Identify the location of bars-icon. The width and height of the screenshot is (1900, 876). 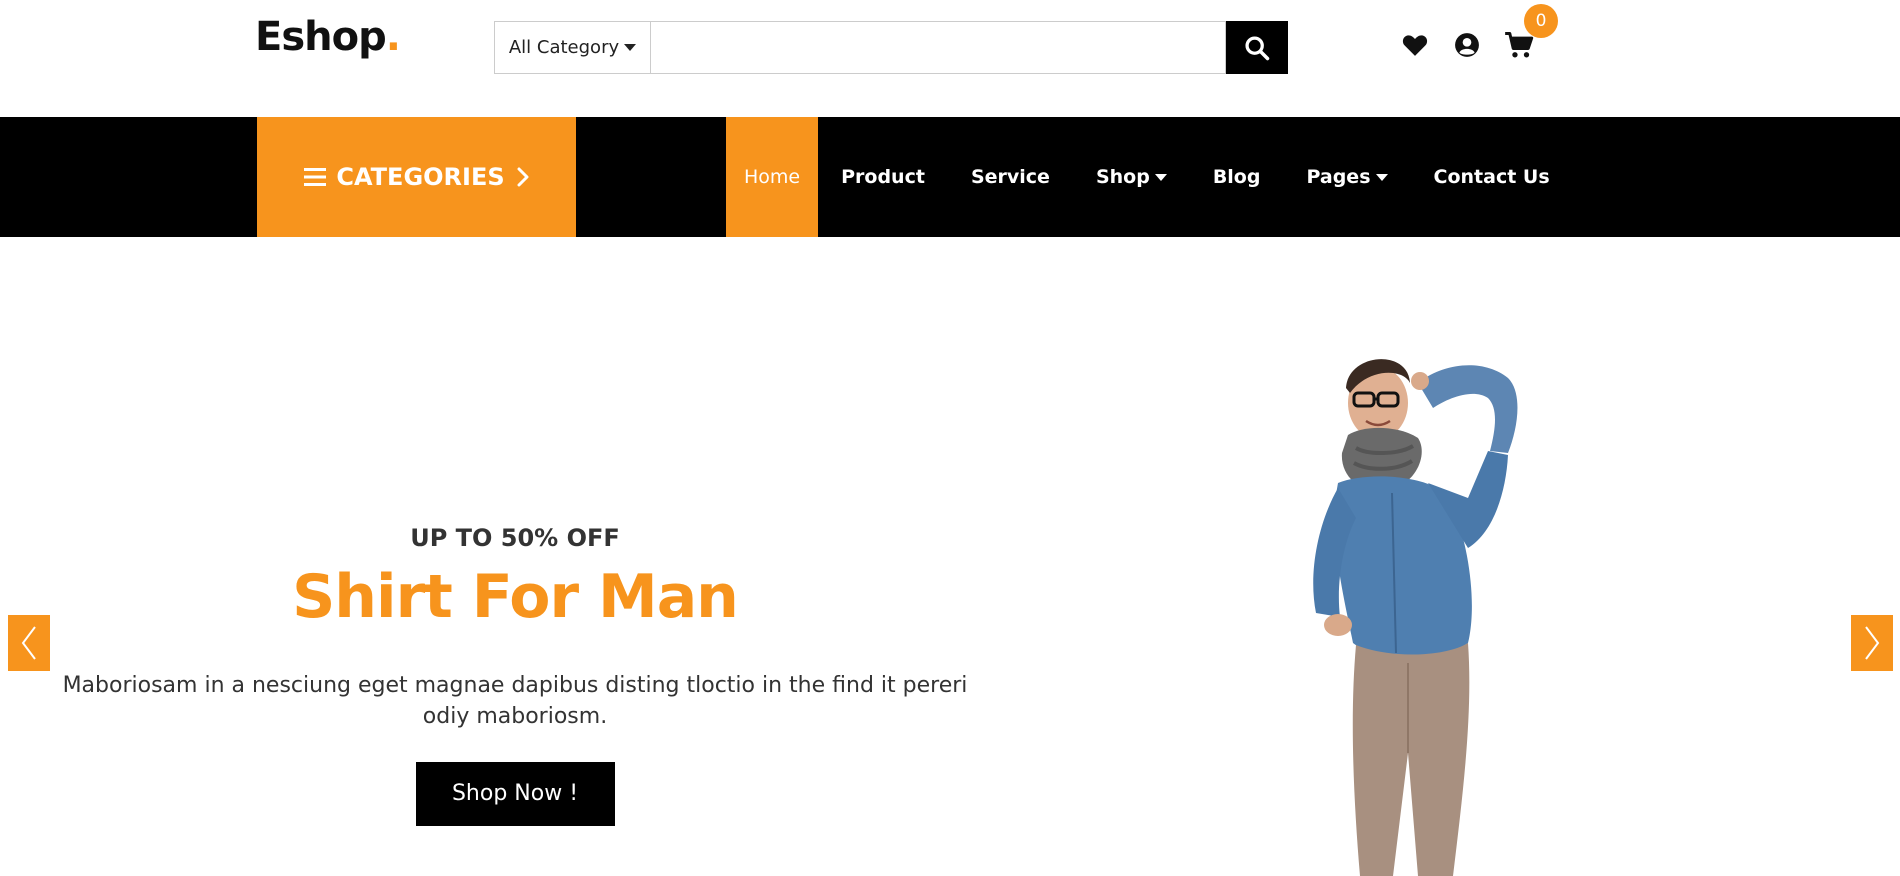
(315, 177).